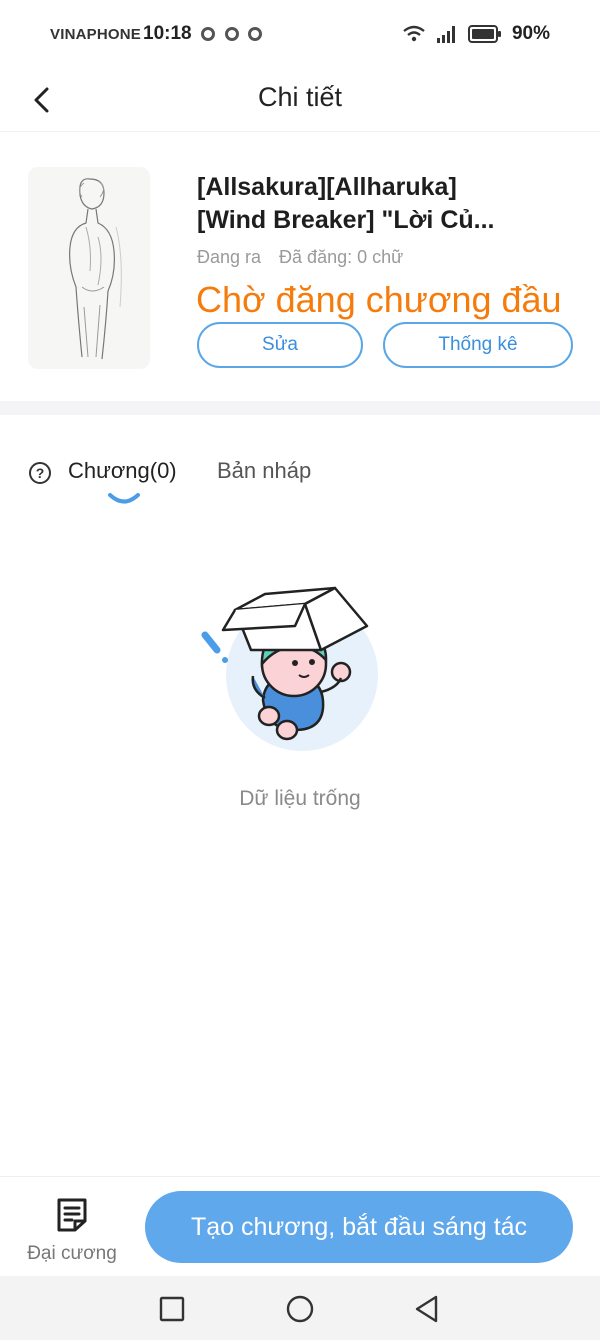 Image resolution: width=600 pixels, height=1340 pixels. Describe the element at coordinates (280, 345) in the screenshot. I see `edit-button: Sửa` at that location.